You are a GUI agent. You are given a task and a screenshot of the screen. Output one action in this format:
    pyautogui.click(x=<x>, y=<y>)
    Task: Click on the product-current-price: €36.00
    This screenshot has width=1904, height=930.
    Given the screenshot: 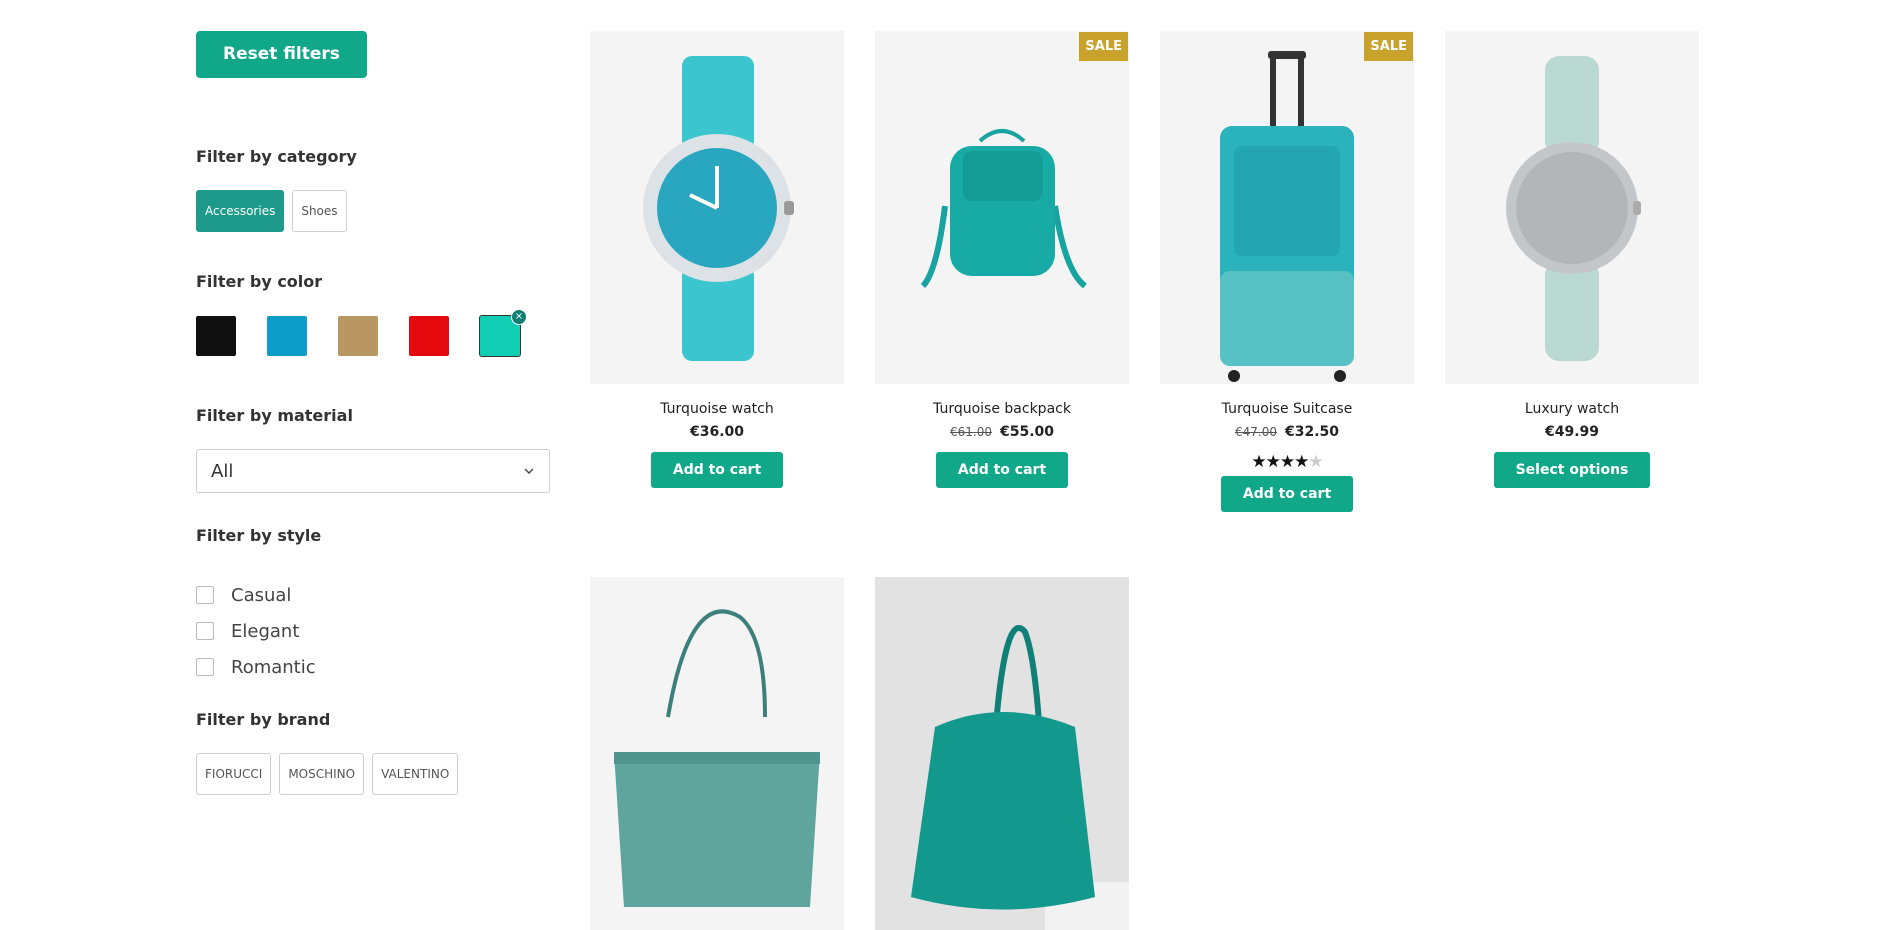 What is the action you would take?
    pyautogui.click(x=717, y=432)
    